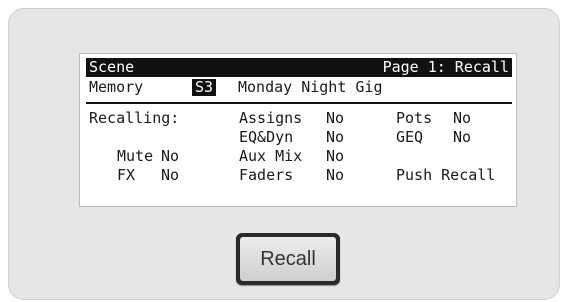  I want to click on fx-value: No, so click(170, 175).